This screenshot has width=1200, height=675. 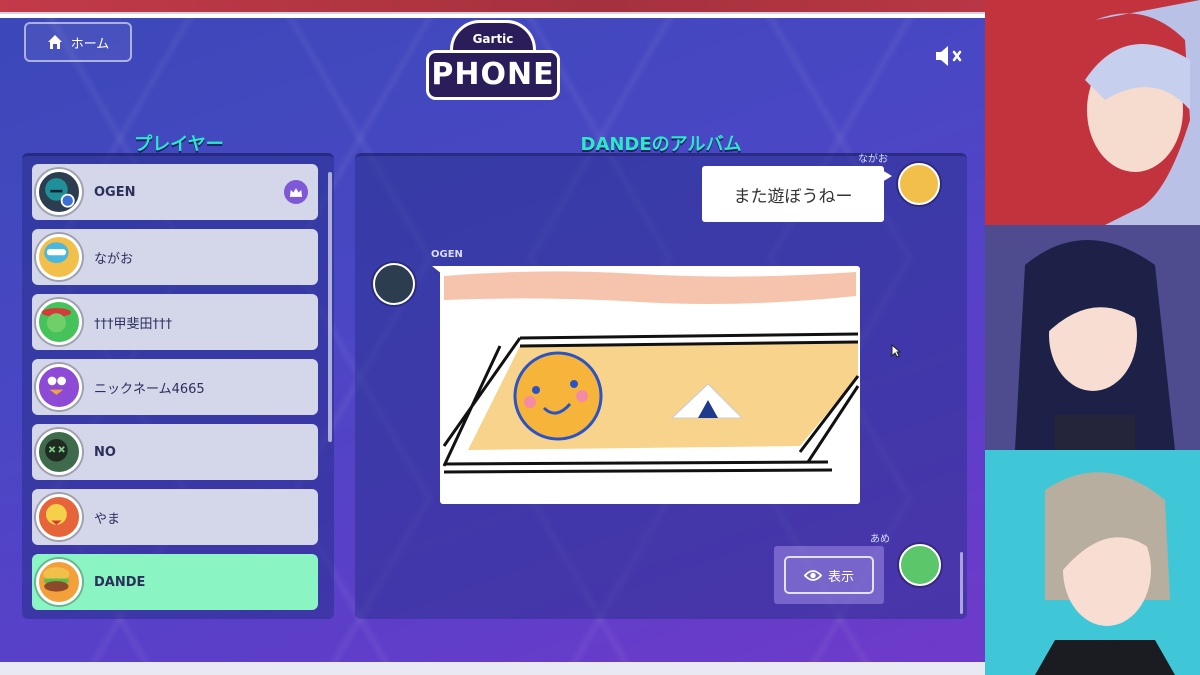 I want to click on player-item: ながお, so click(x=175, y=257).